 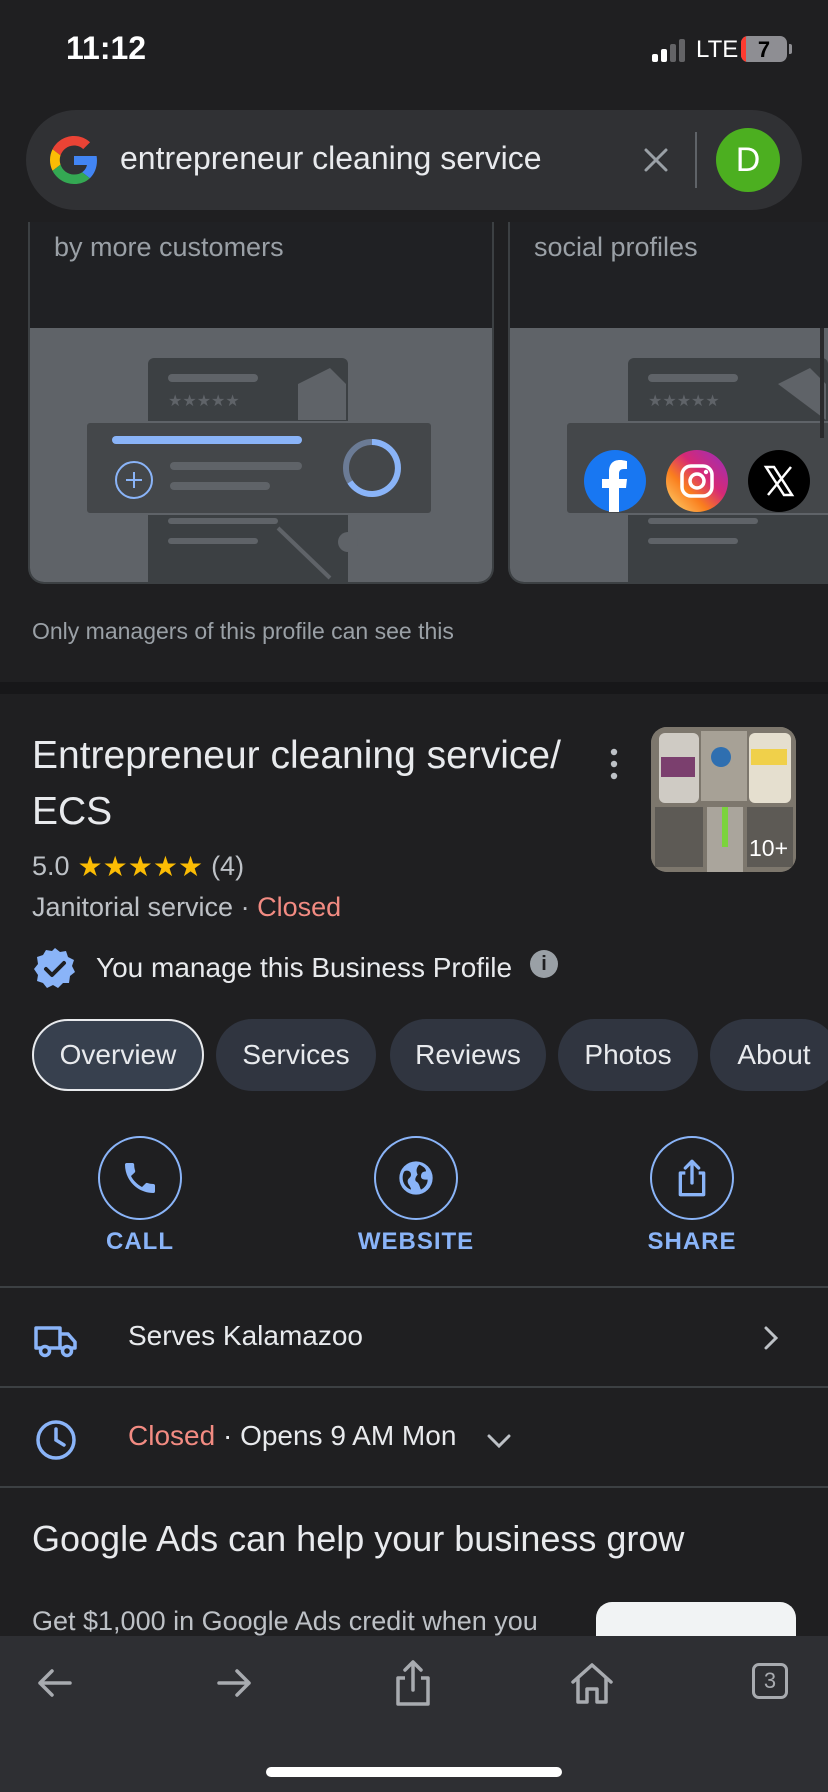 What do you see at coordinates (723, 799) in the screenshot?
I see `business-photo: 10+` at bounding box center [723, 799].